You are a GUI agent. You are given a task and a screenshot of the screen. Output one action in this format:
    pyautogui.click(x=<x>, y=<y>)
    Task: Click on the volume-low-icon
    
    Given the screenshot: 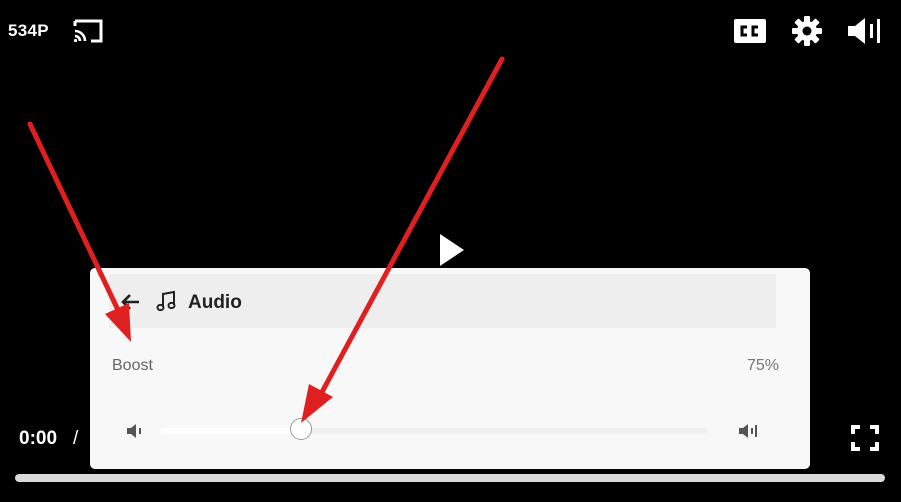 What is the action you would take?
    pyautogui.click(x=134, y=431)
    